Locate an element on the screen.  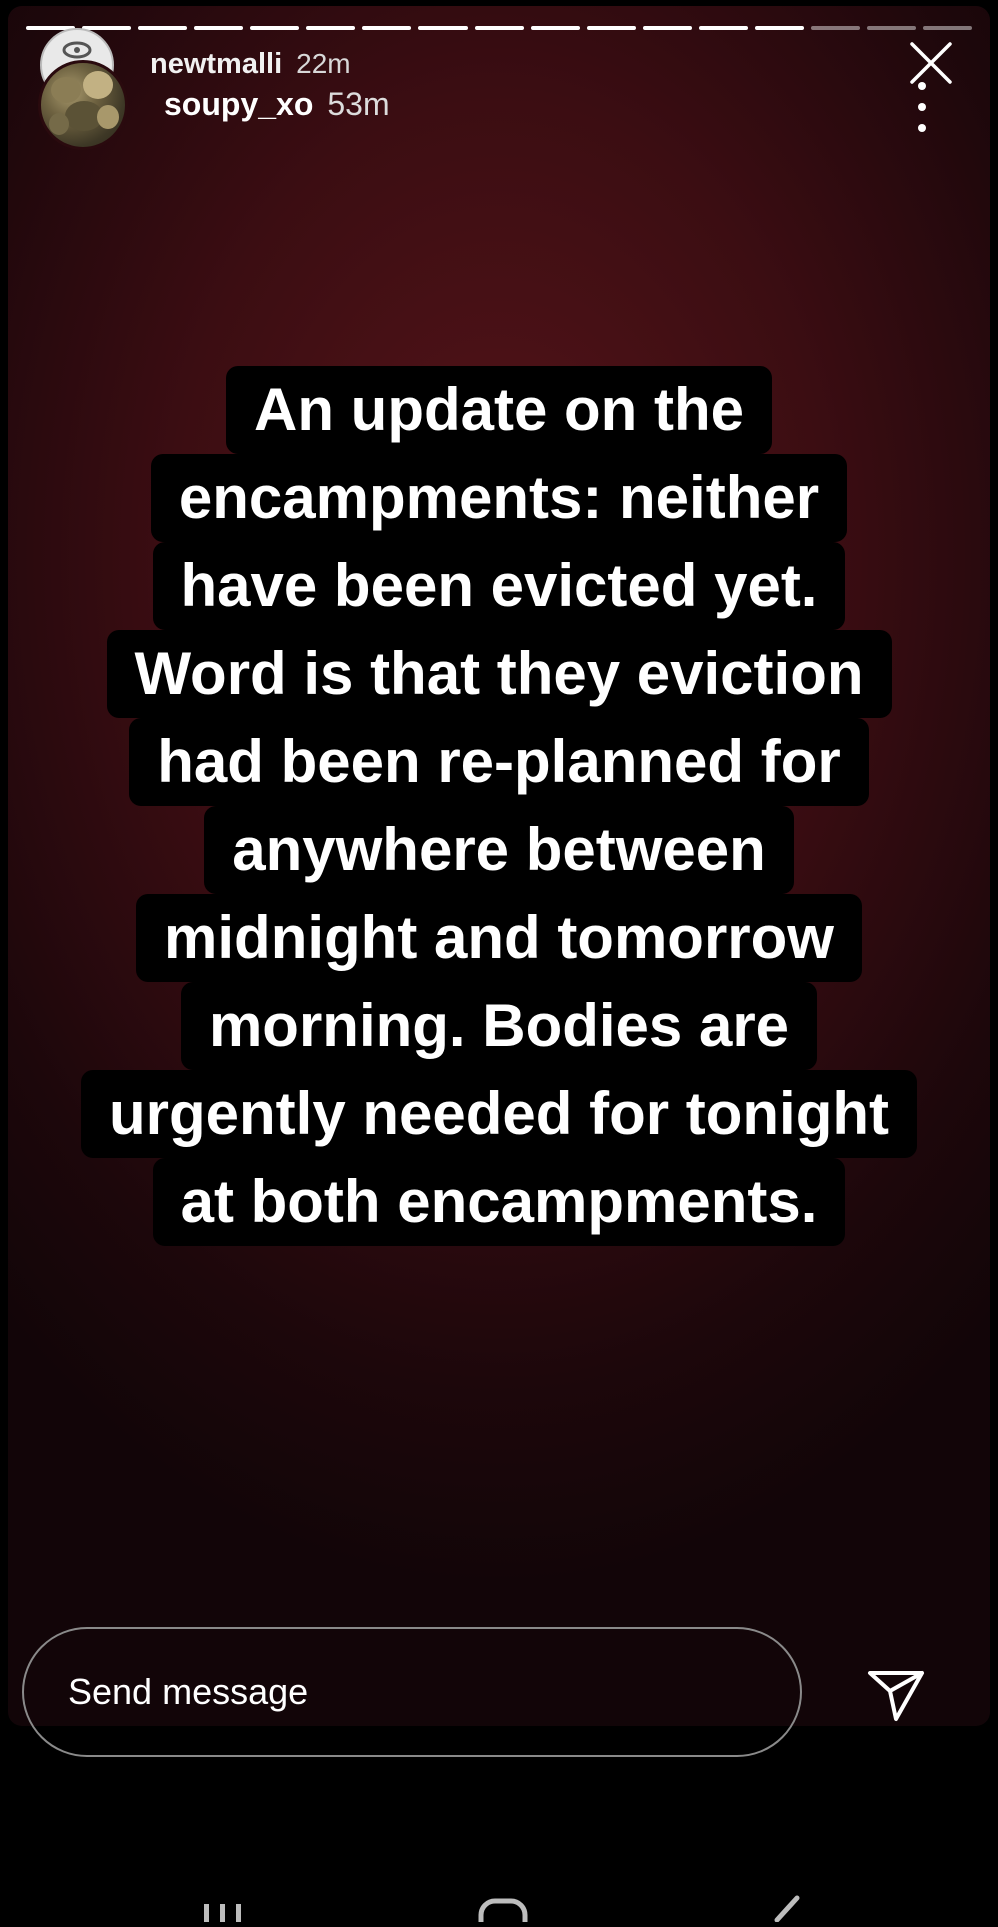
more-vertical-icon is located at coordinates (922, 86).